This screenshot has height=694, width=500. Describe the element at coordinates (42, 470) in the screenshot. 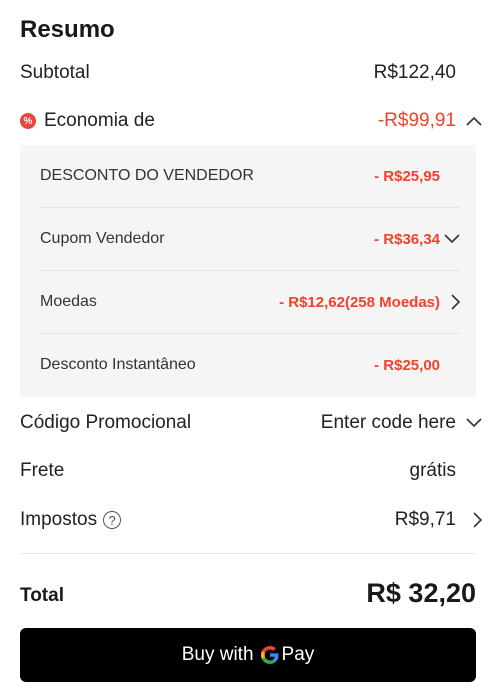

I see `shipping-label: Frete` at that location.